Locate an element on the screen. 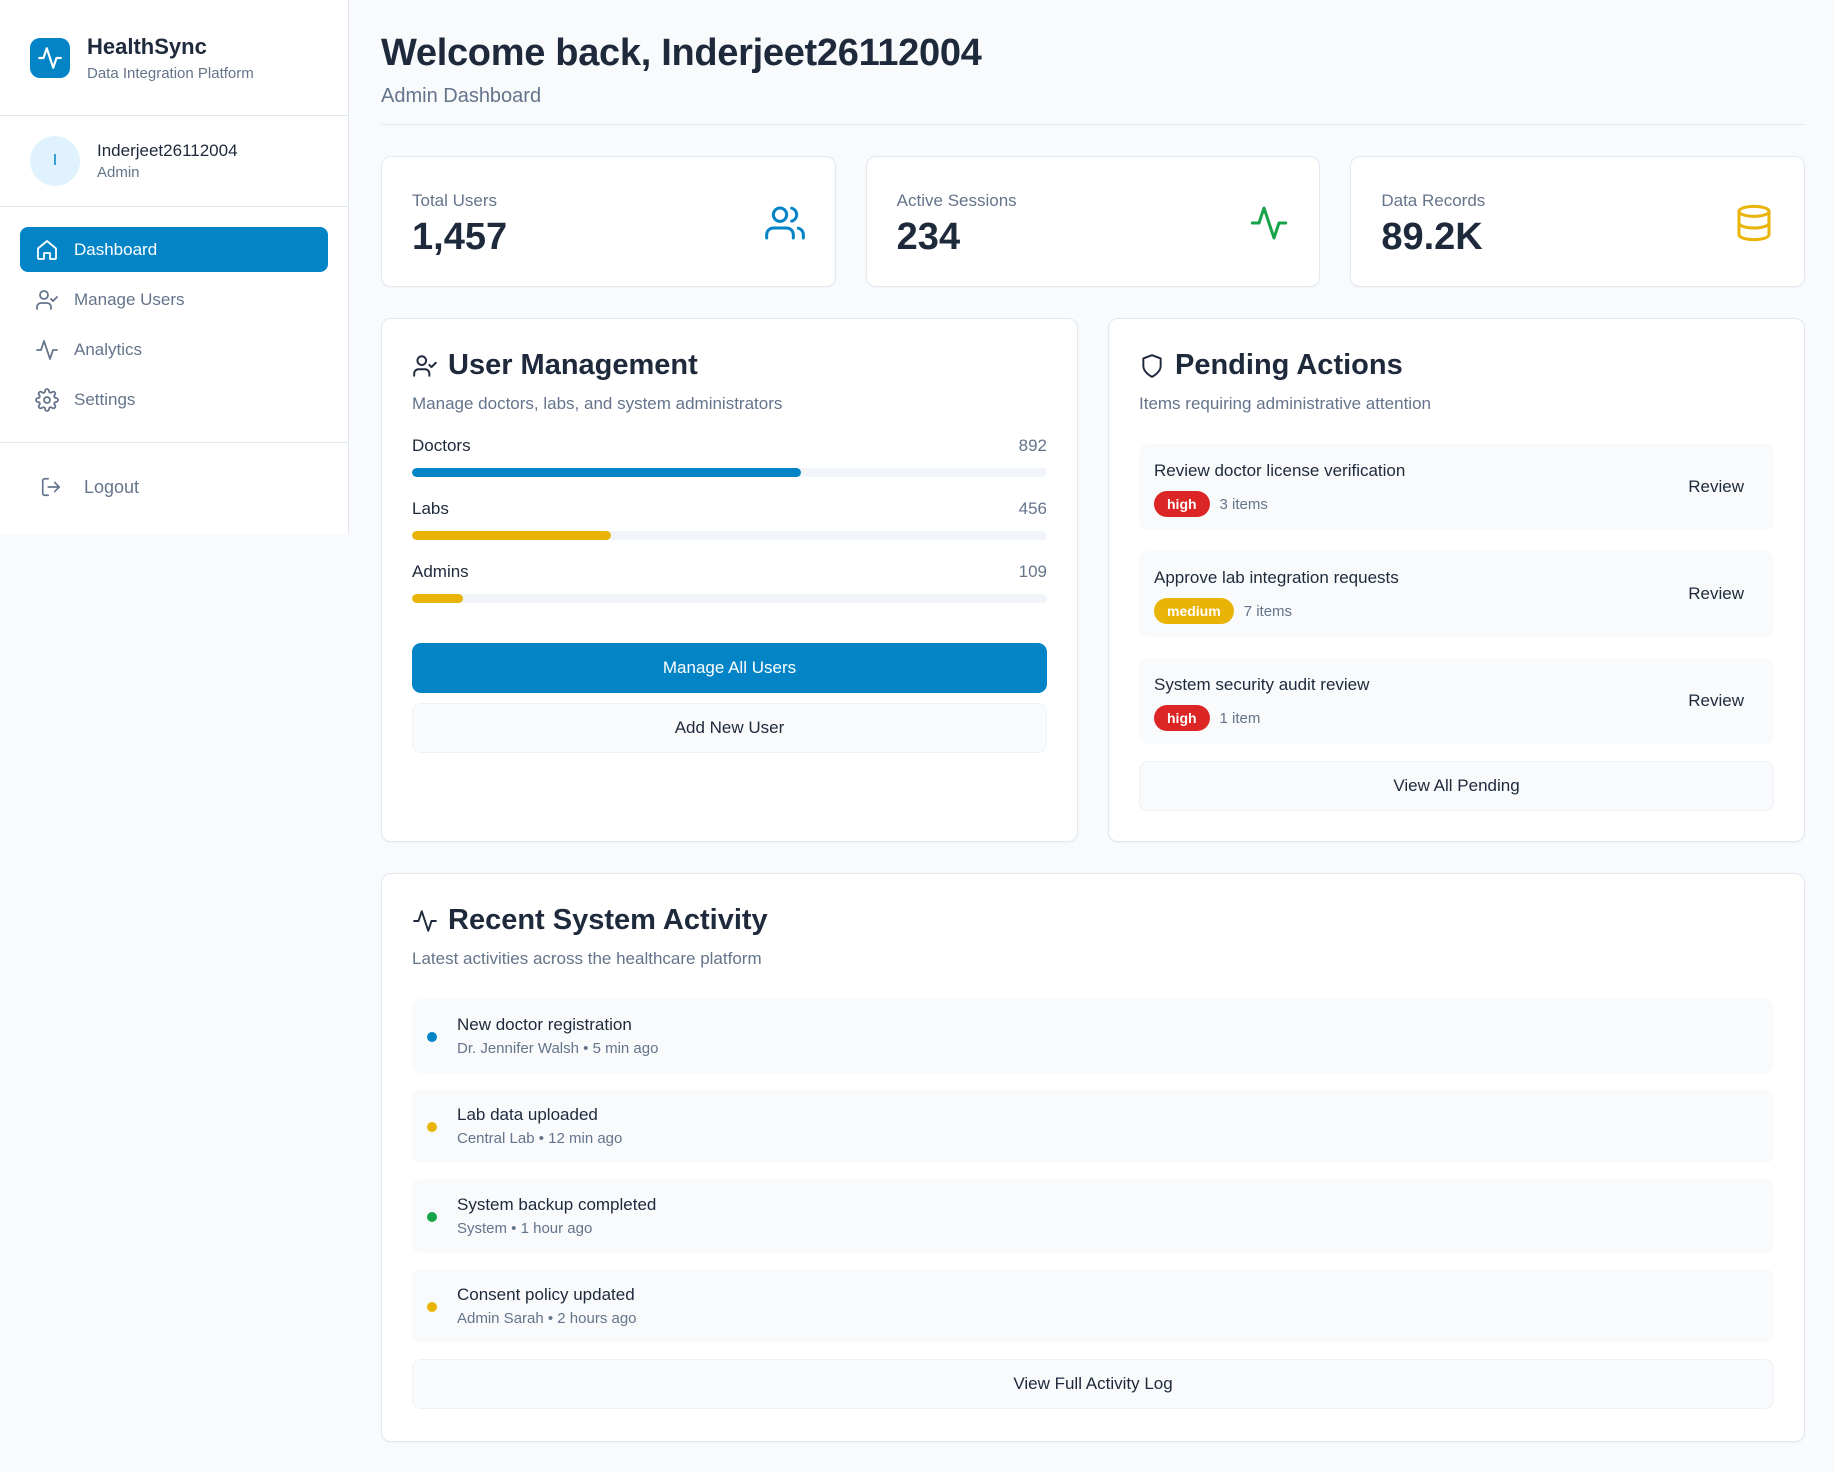  stat-card-active-sessions: Active Sessions 234 is located at coordinates (1093, 221).